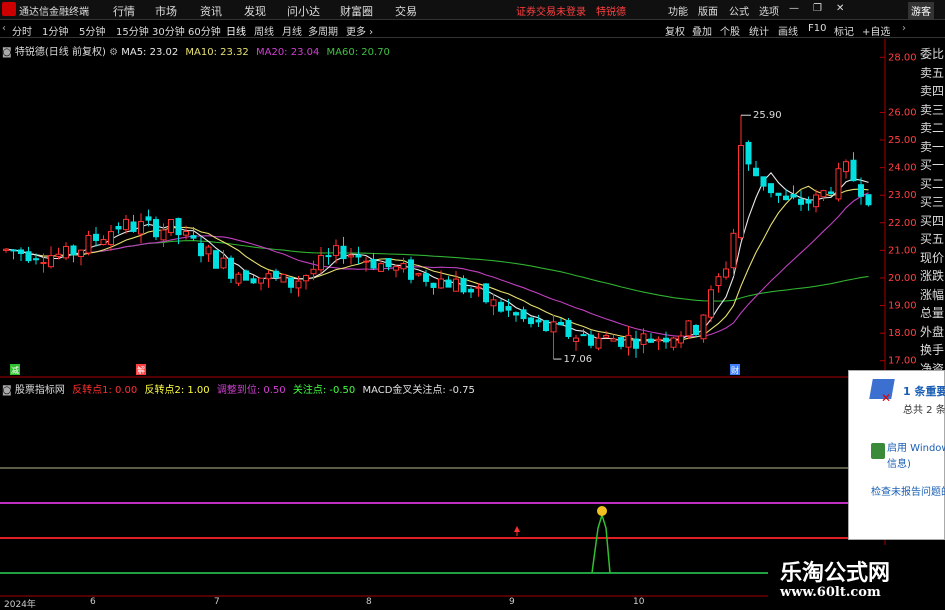  I want to click on period-1min: 1分钟, so click(55, 30).